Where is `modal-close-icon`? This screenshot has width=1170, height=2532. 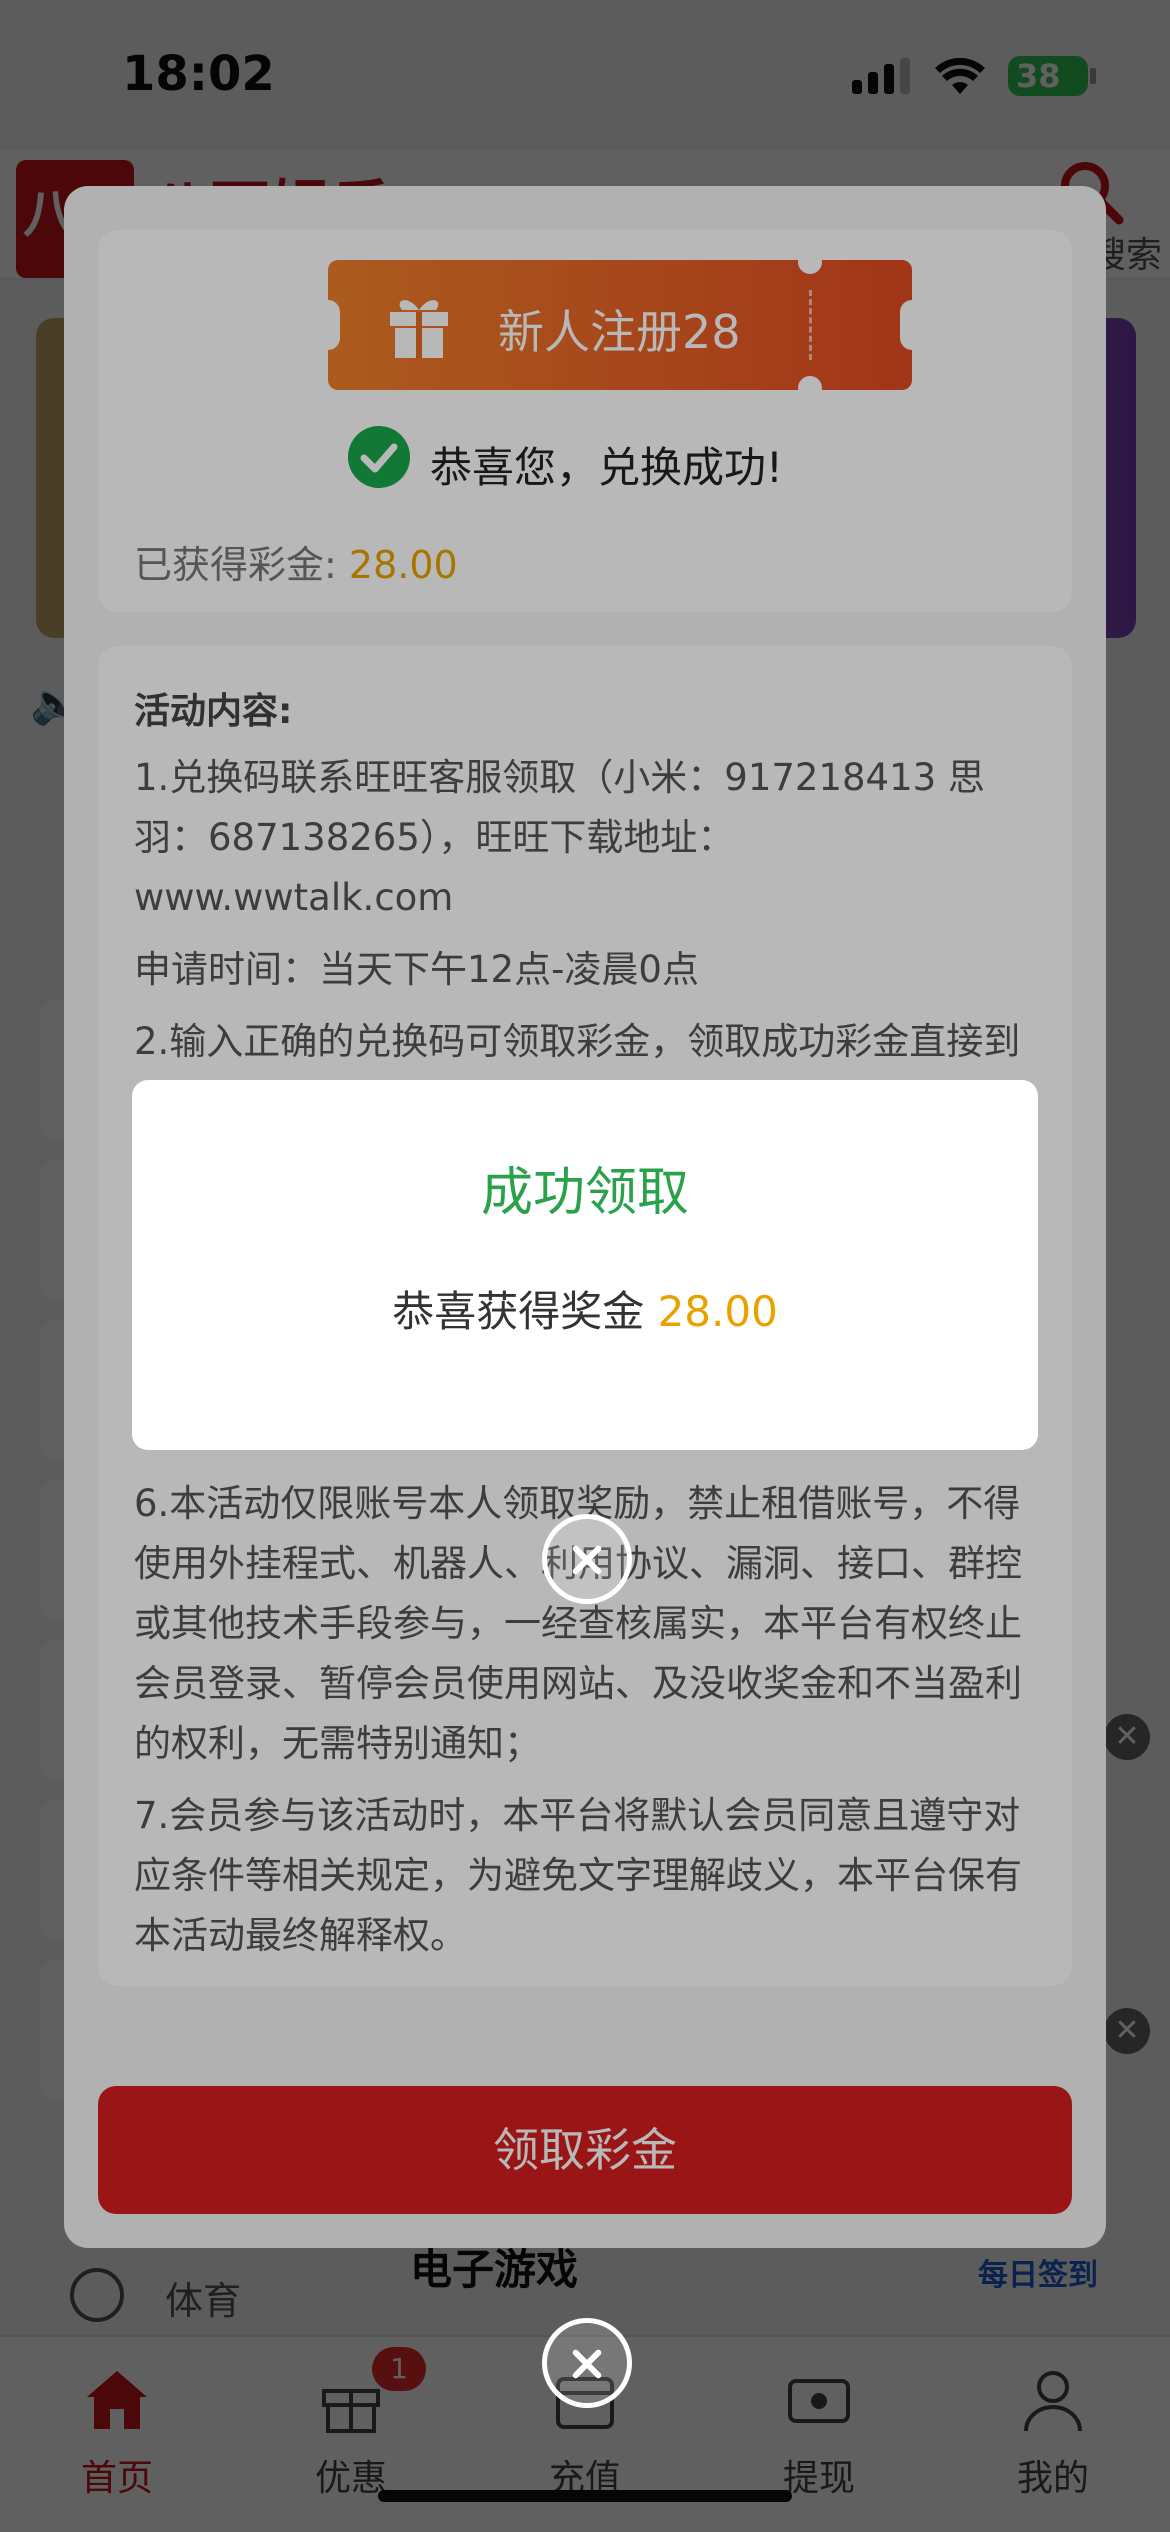 modal-close-icon is located at coordinates (587, 2363).